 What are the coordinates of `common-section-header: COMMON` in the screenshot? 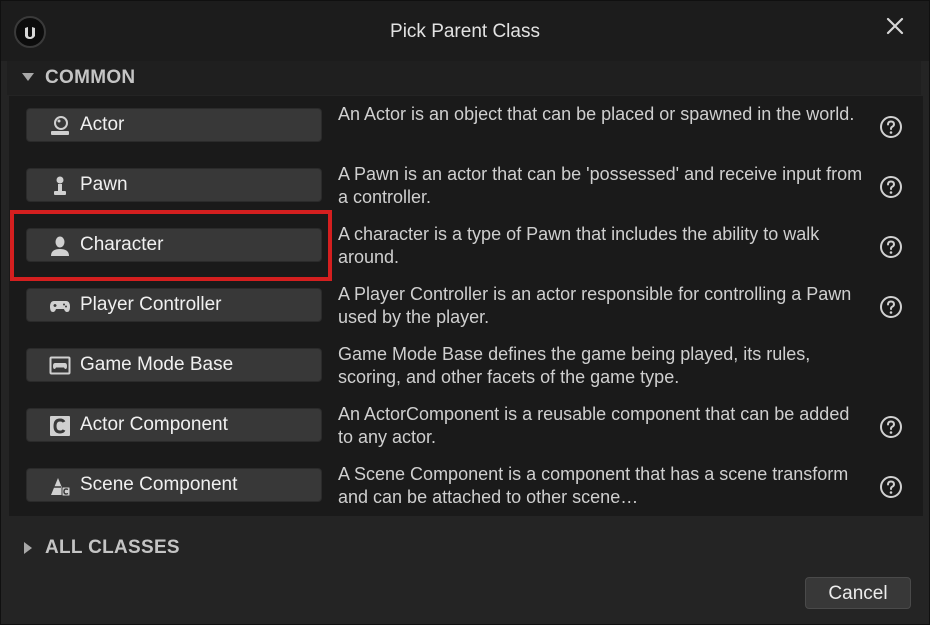 It's located at (464, 78).